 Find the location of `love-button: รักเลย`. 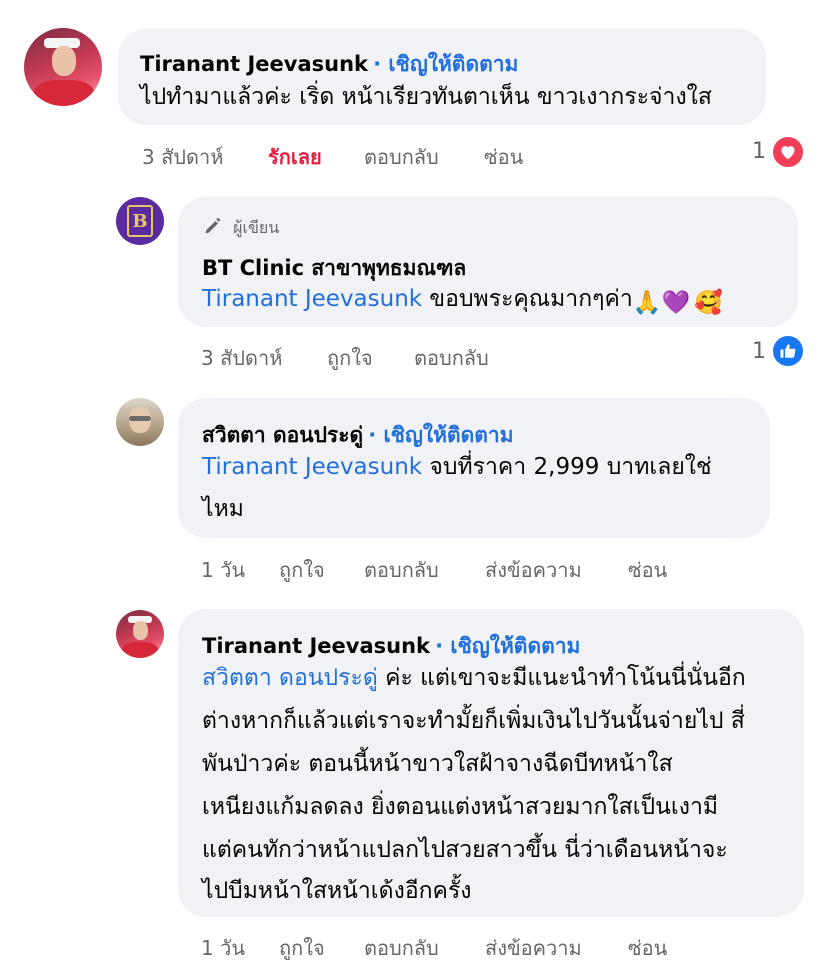

love-button: รักเลย is located at coordinates (295, 157).